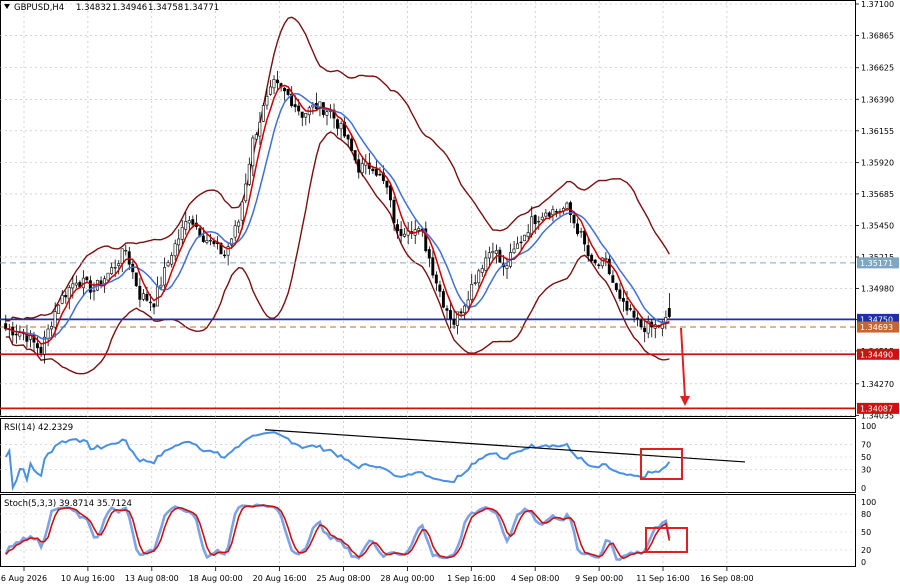  What do you see at coordinates (337, 461) in the screenshot?
I see `rsi-line` at bounding box center [337, 461].